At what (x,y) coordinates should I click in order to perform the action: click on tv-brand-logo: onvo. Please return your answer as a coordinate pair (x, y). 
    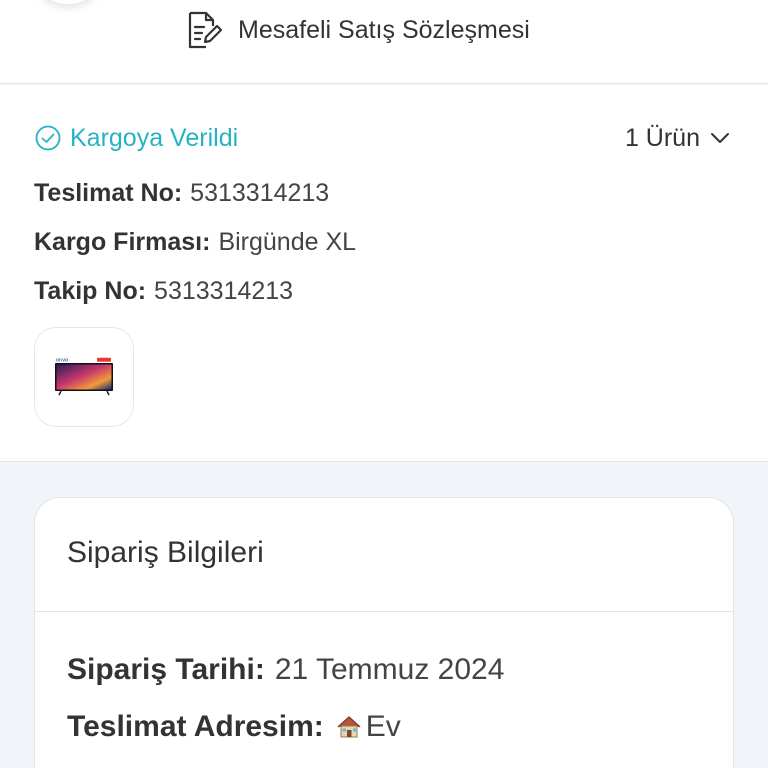
    Looking at the image, I should click on (62, 361).